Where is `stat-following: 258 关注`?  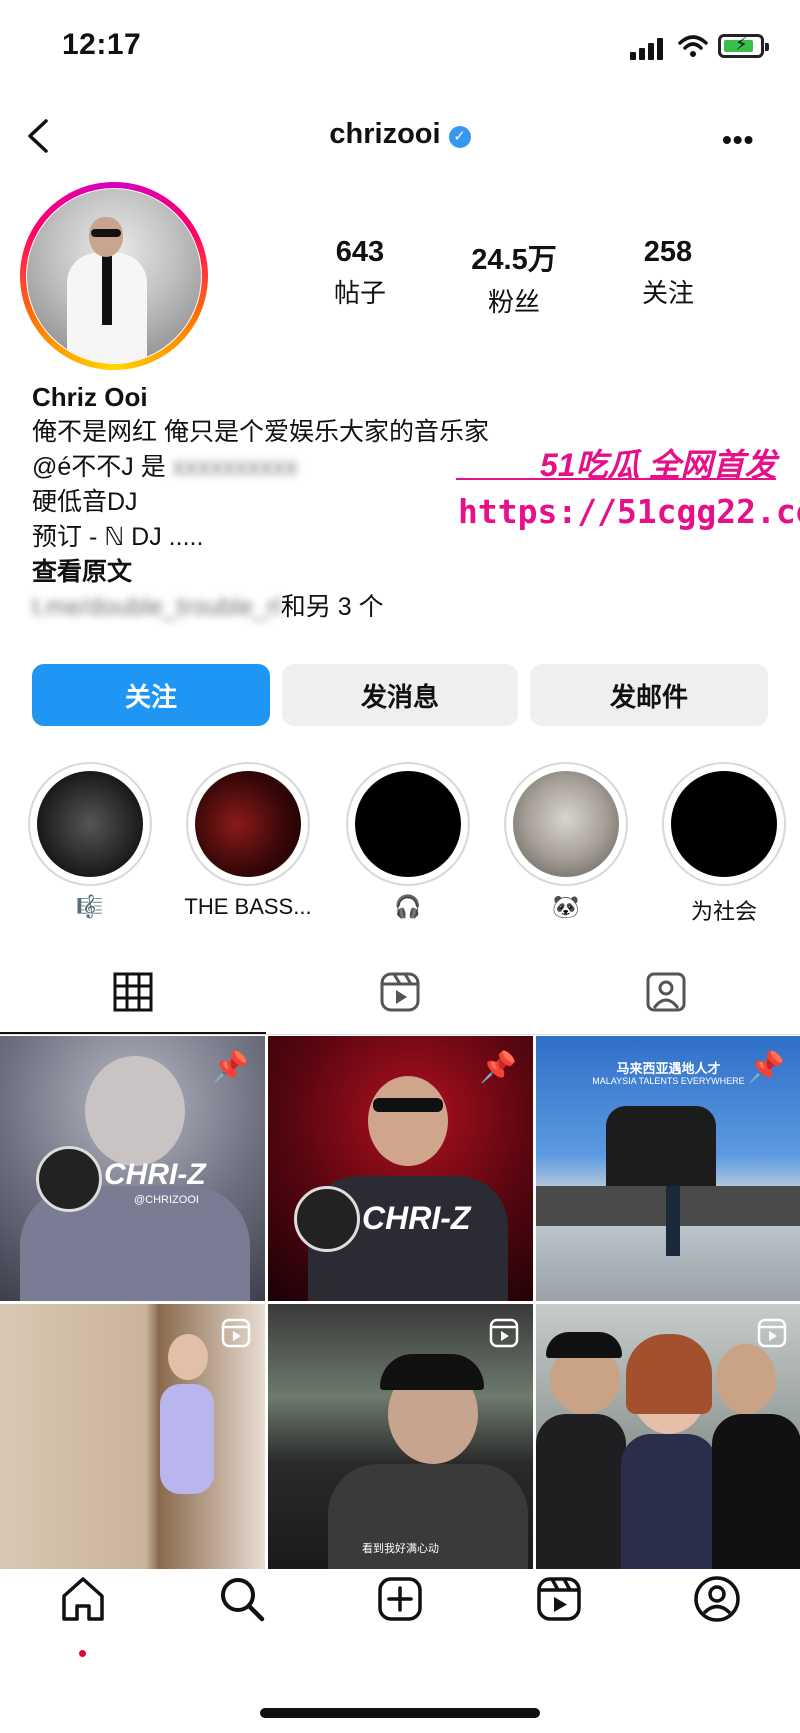 stat-following: 258 关注 is located at coordinates (668, 273).